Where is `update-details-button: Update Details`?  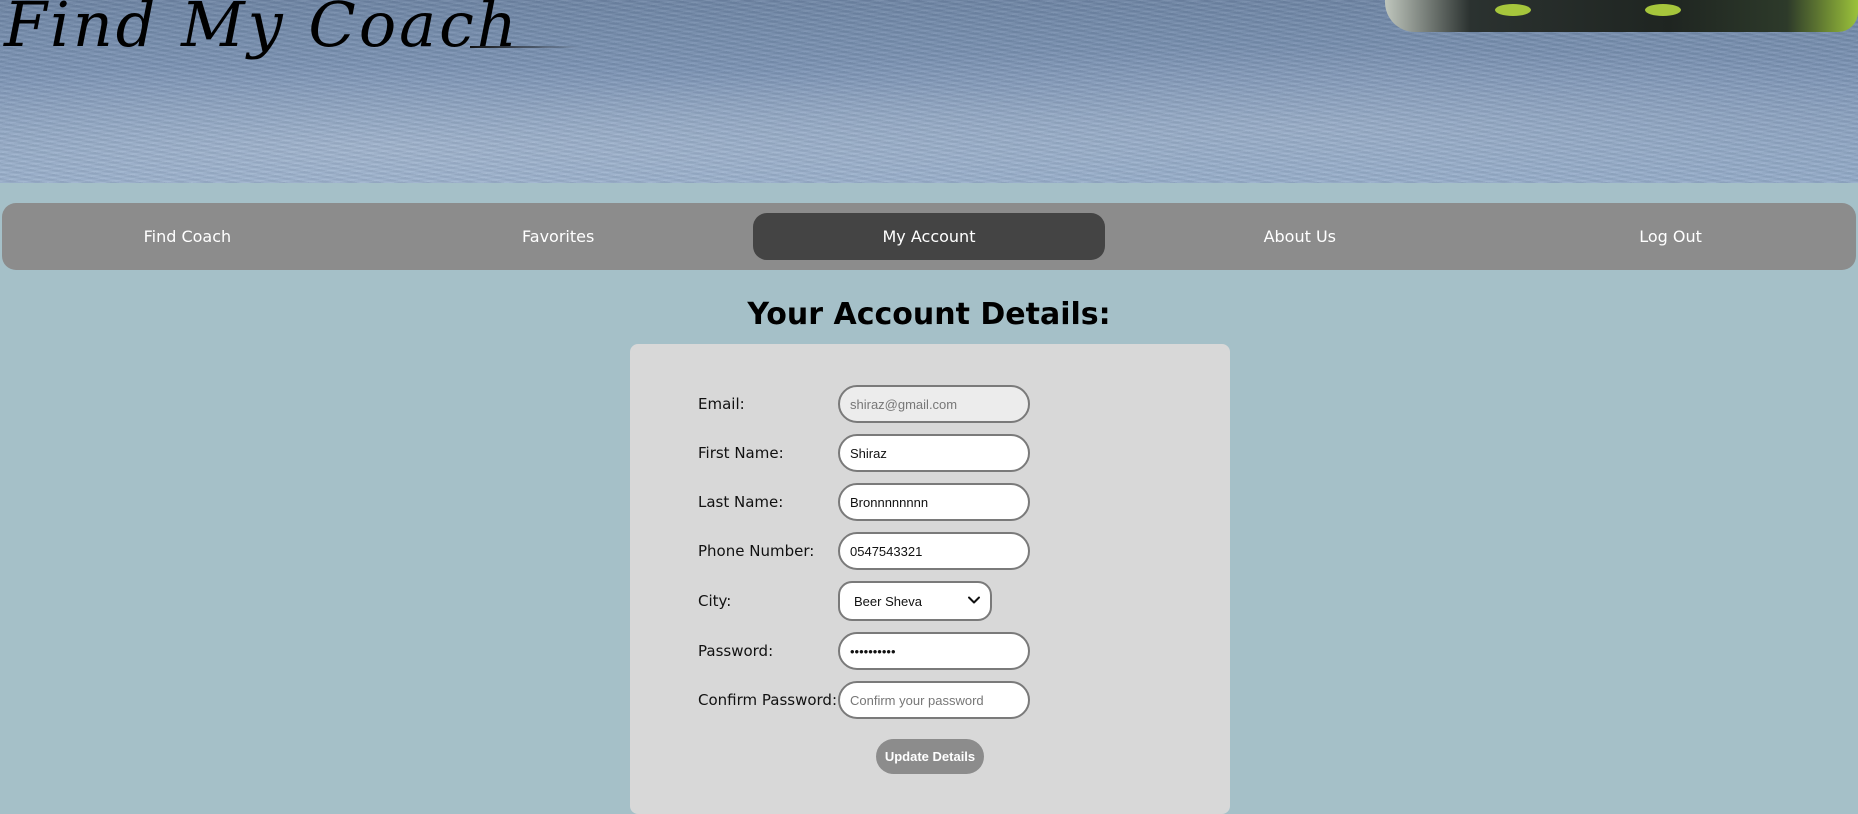
update-details-button: Update Details is located at coordinates (930, 756).